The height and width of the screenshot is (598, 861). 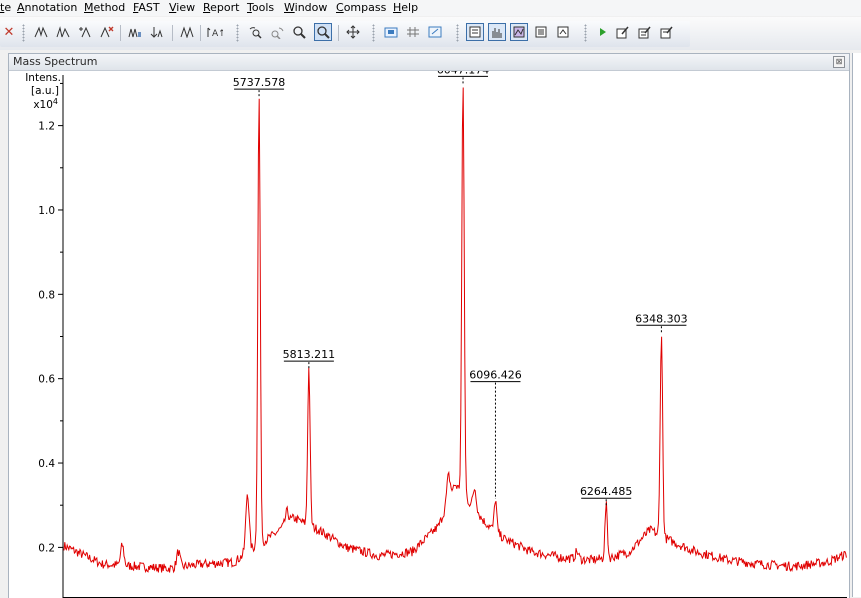 What do you see at coordinates (475, 32) in the screenshot?
I see `layout-1-icon` at bounding box center [475, 32].